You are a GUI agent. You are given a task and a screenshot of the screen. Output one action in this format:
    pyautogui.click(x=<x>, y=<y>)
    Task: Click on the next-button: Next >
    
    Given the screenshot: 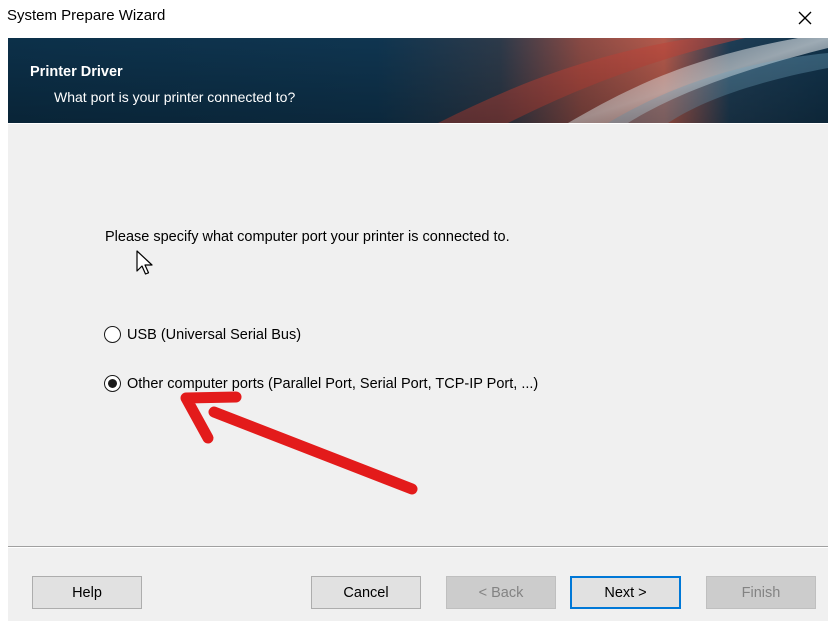 What is the action you would take?
    pyautogui.click(x=625, y=592)
    